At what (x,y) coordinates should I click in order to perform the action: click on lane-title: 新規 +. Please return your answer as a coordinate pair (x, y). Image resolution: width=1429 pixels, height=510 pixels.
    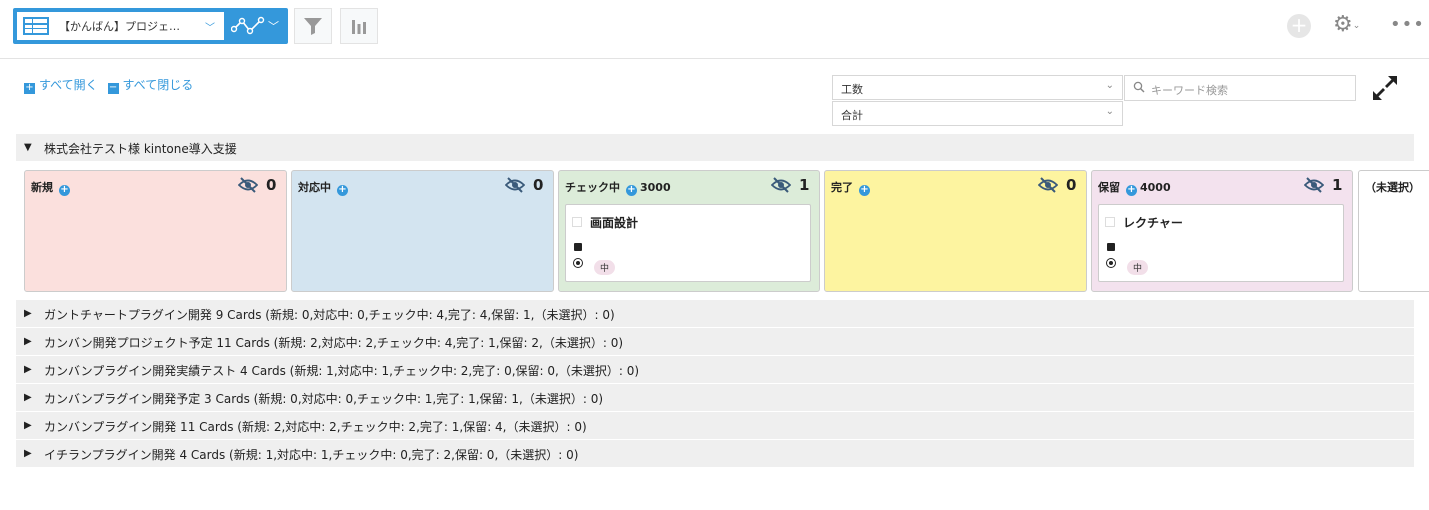
    Looking at the image, I should click on (50, 187).